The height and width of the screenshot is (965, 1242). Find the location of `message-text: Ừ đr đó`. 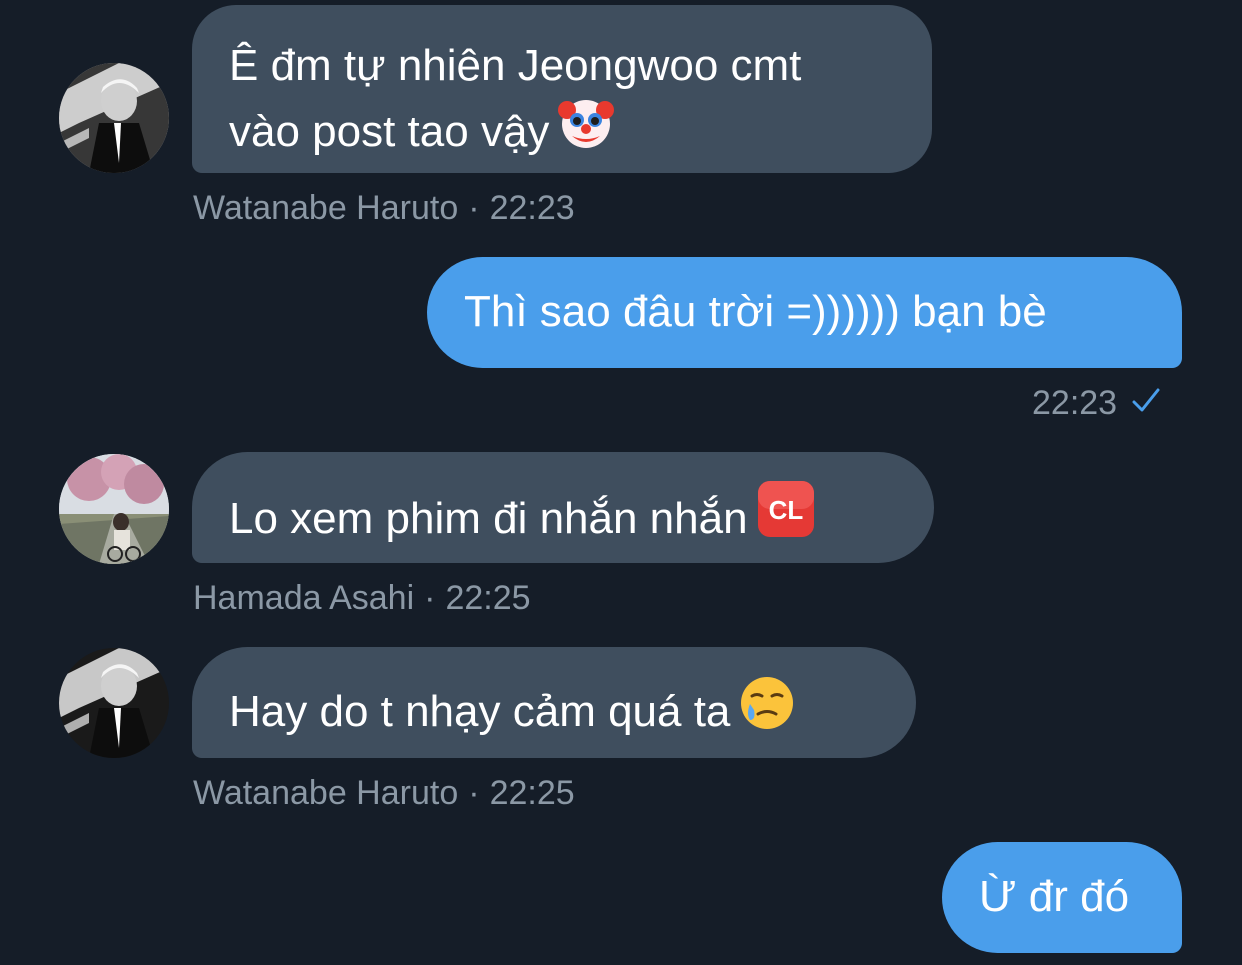

message-text: Ừ đr đó is located at coordinates (1054, 896).